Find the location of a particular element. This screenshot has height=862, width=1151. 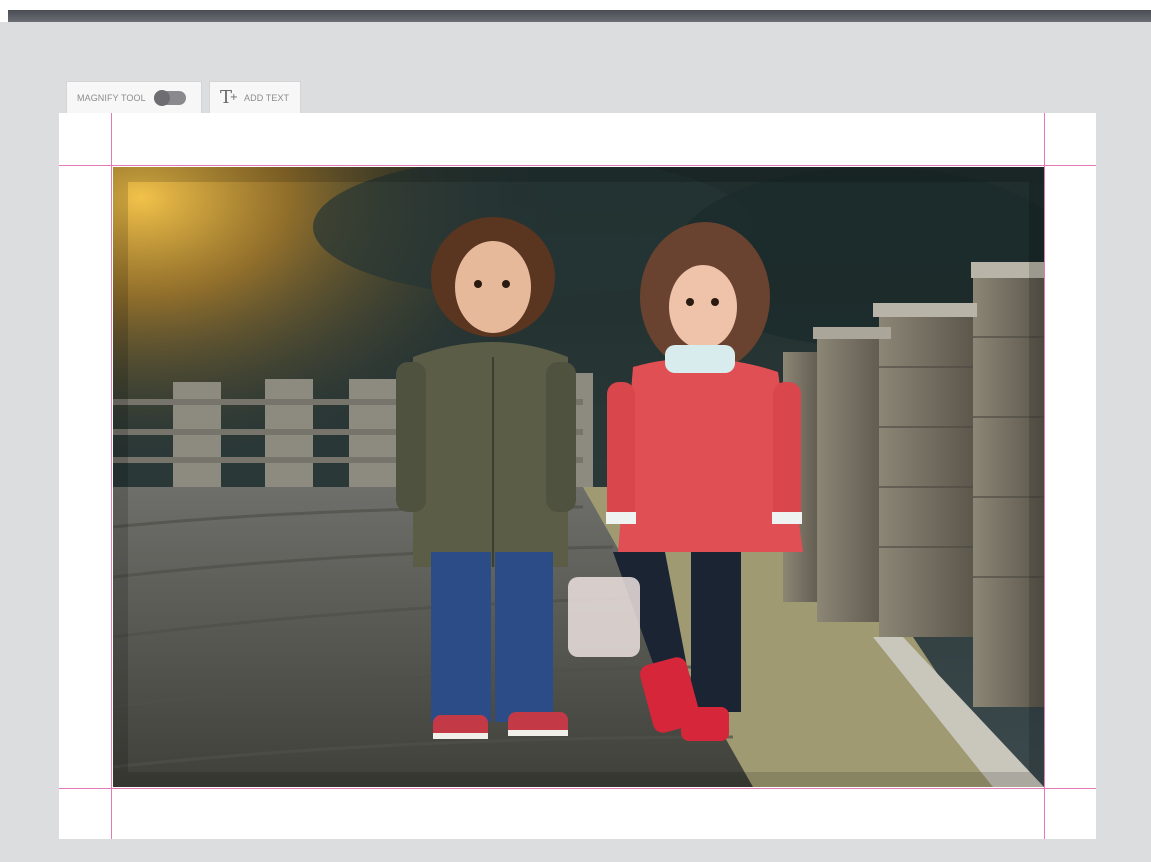

guide-top is located at coordinates (577, 165).